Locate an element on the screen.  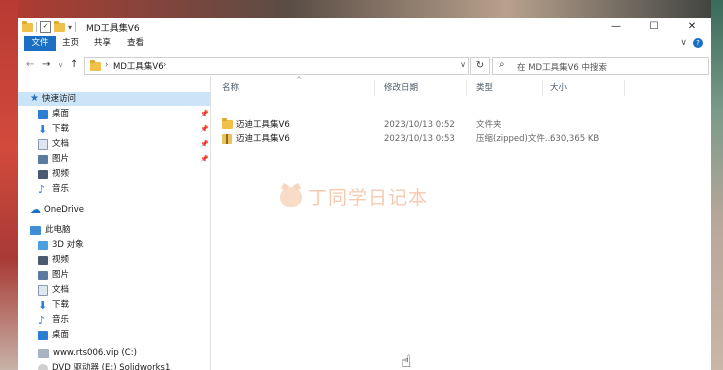
sidebar-item-dvd-drive: DVD 驱动器 (E:) Solidworks1 is located at coordinates (104, 365).